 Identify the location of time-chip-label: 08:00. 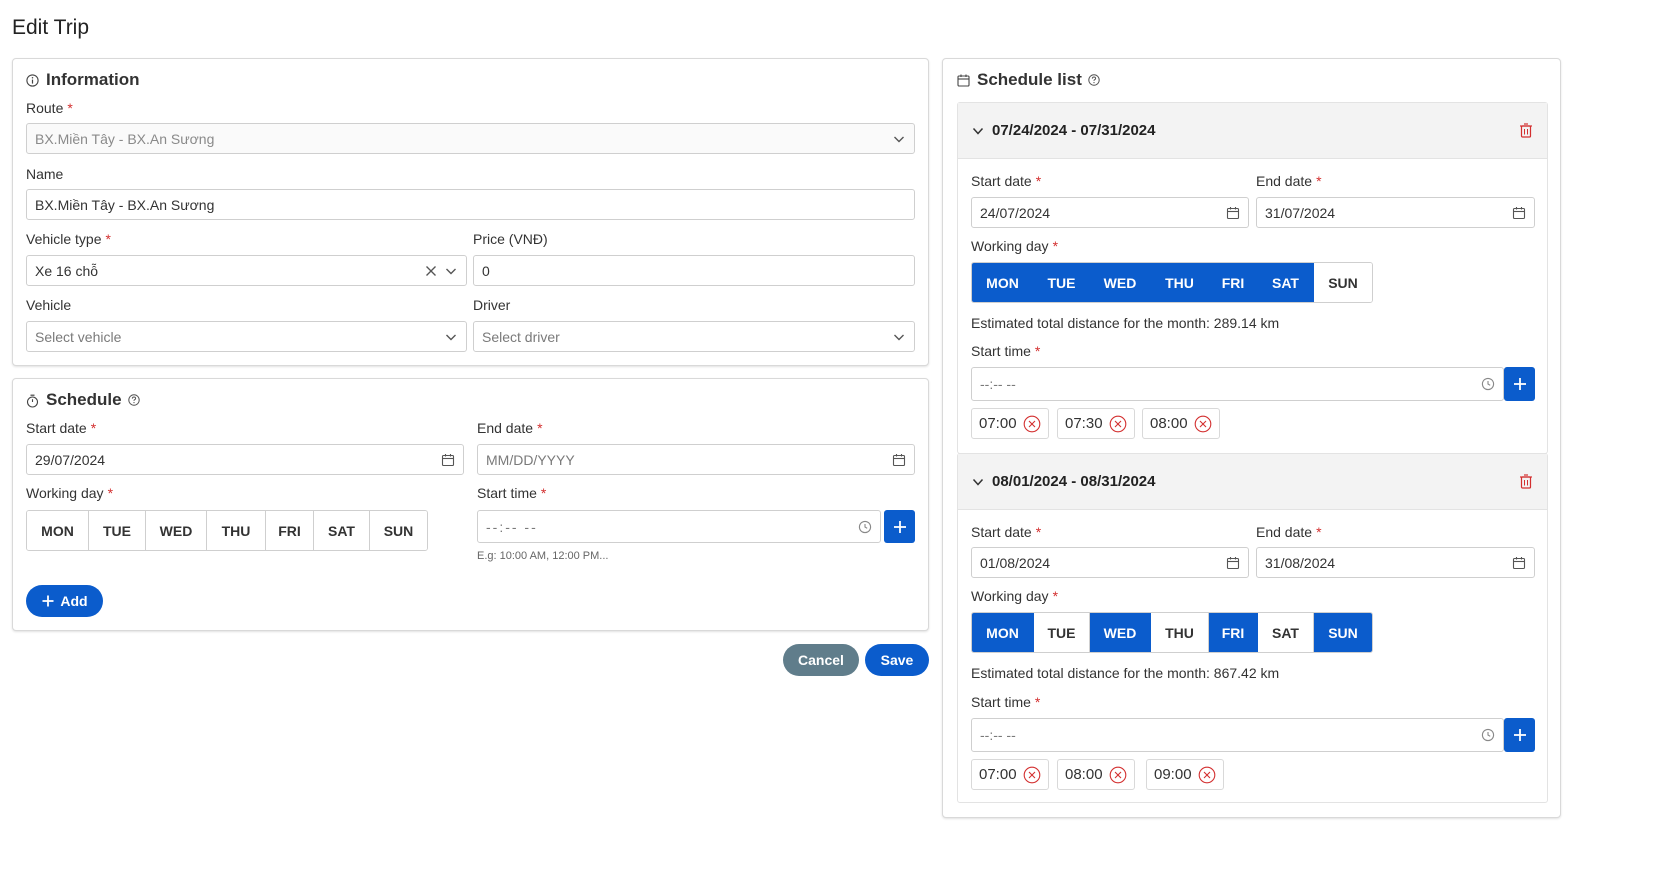
(1084, 774).